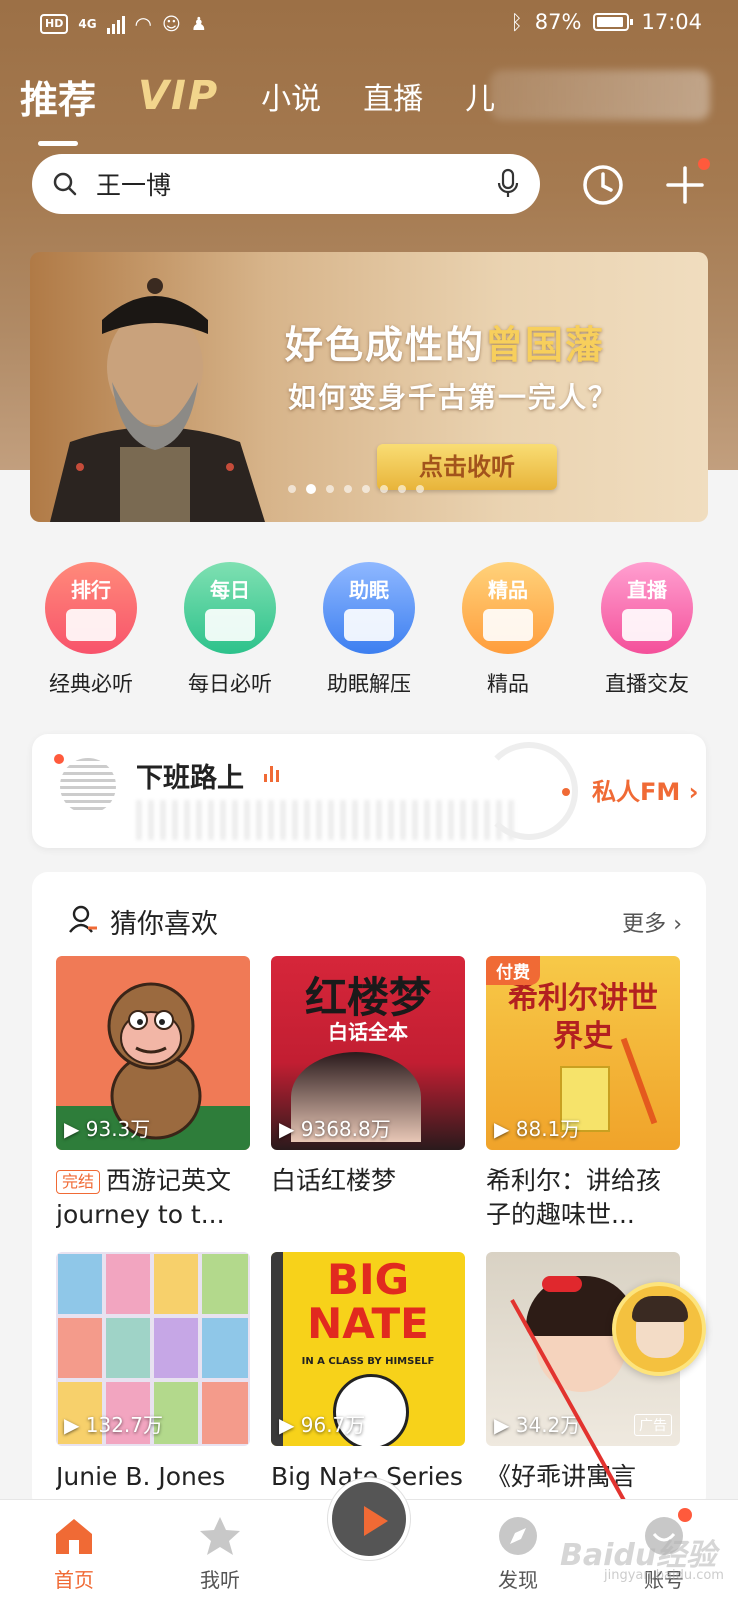 The image size is (738, 1600). I want to click on quick-entry-icon-label: 排行, so click(91, 590).